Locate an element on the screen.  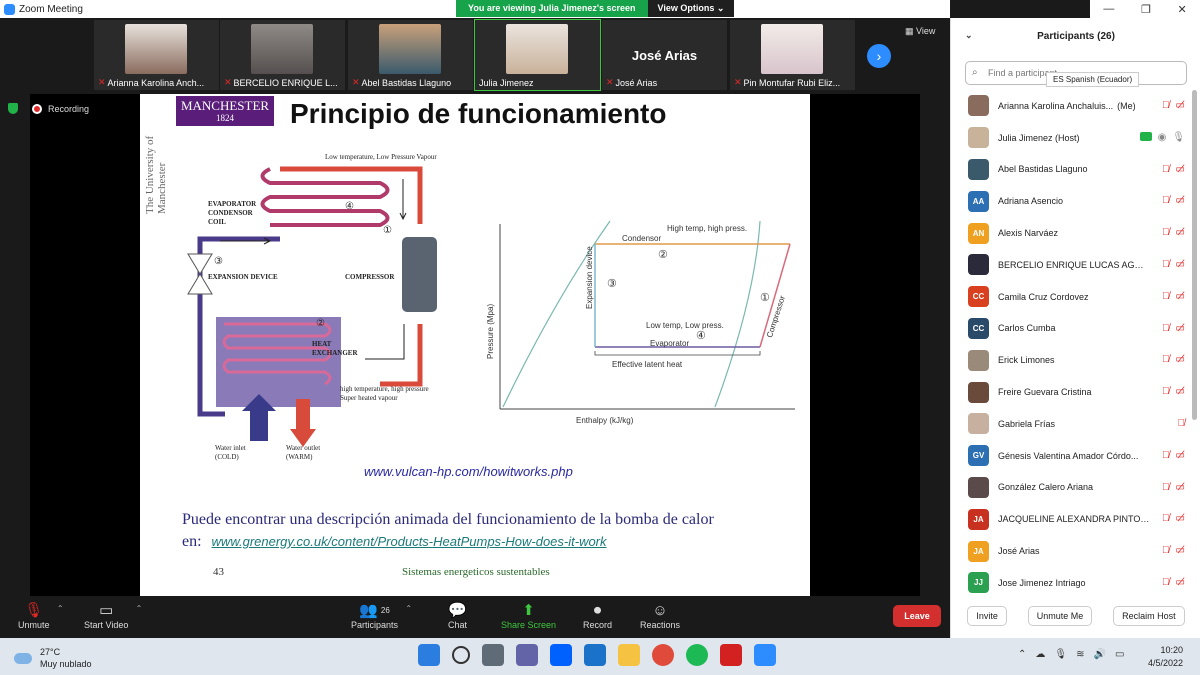
share-screen-button: ⬆ Share Screen is located at coordinates (528, 615).